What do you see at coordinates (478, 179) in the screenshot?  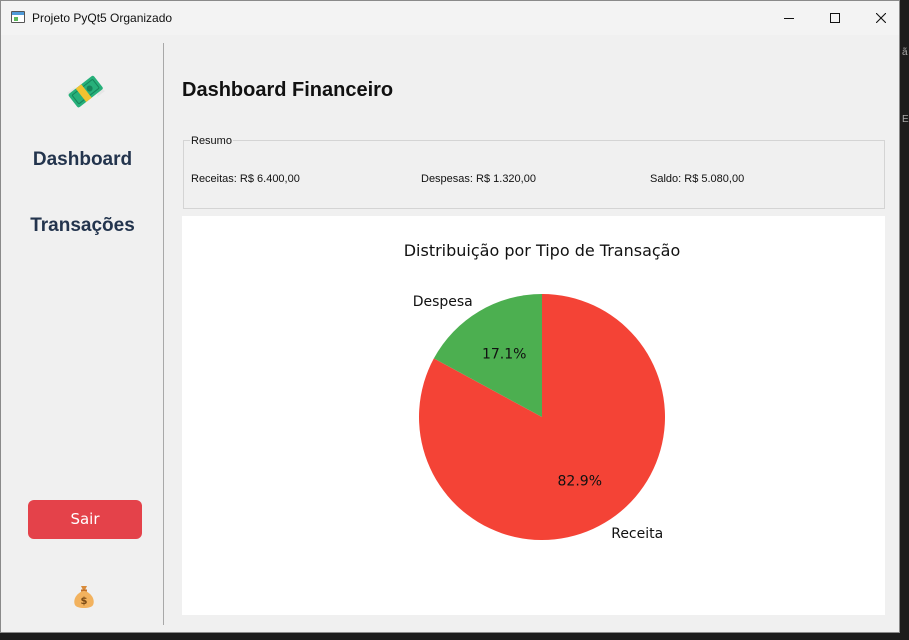 I see `summary-despesas: Despesas: R$ 1.320,00` at bounding box center [478, 179].